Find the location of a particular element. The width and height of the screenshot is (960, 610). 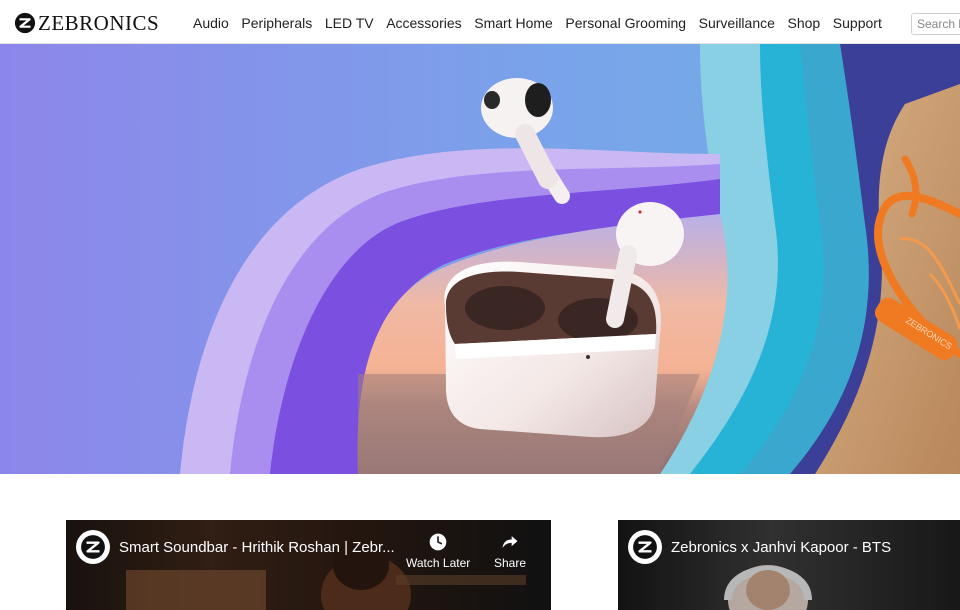

watch-later-button: Watch Later is located at coordinates (438, 551).